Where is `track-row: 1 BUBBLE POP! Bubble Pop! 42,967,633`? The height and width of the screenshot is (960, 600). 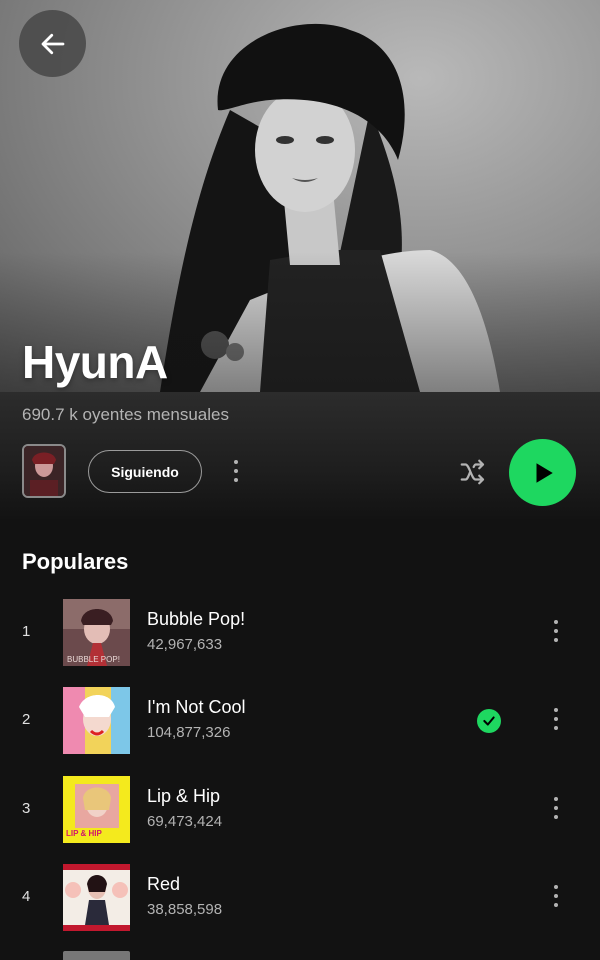
track-row: 1 BUBBLE POP! Bubble Pop! 42,967,633 is located at coordinates (300, 636).